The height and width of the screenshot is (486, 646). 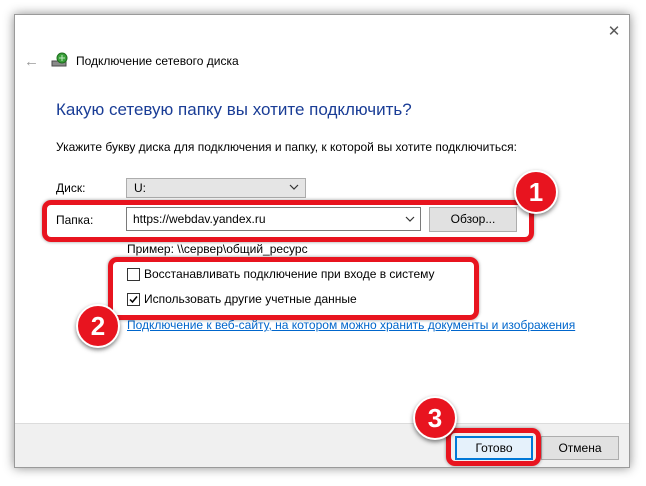 What do you see at coordinates (580, 448) in the screenshot?
I see `cancel-button: Отмена` at bounding box center [580, 448].